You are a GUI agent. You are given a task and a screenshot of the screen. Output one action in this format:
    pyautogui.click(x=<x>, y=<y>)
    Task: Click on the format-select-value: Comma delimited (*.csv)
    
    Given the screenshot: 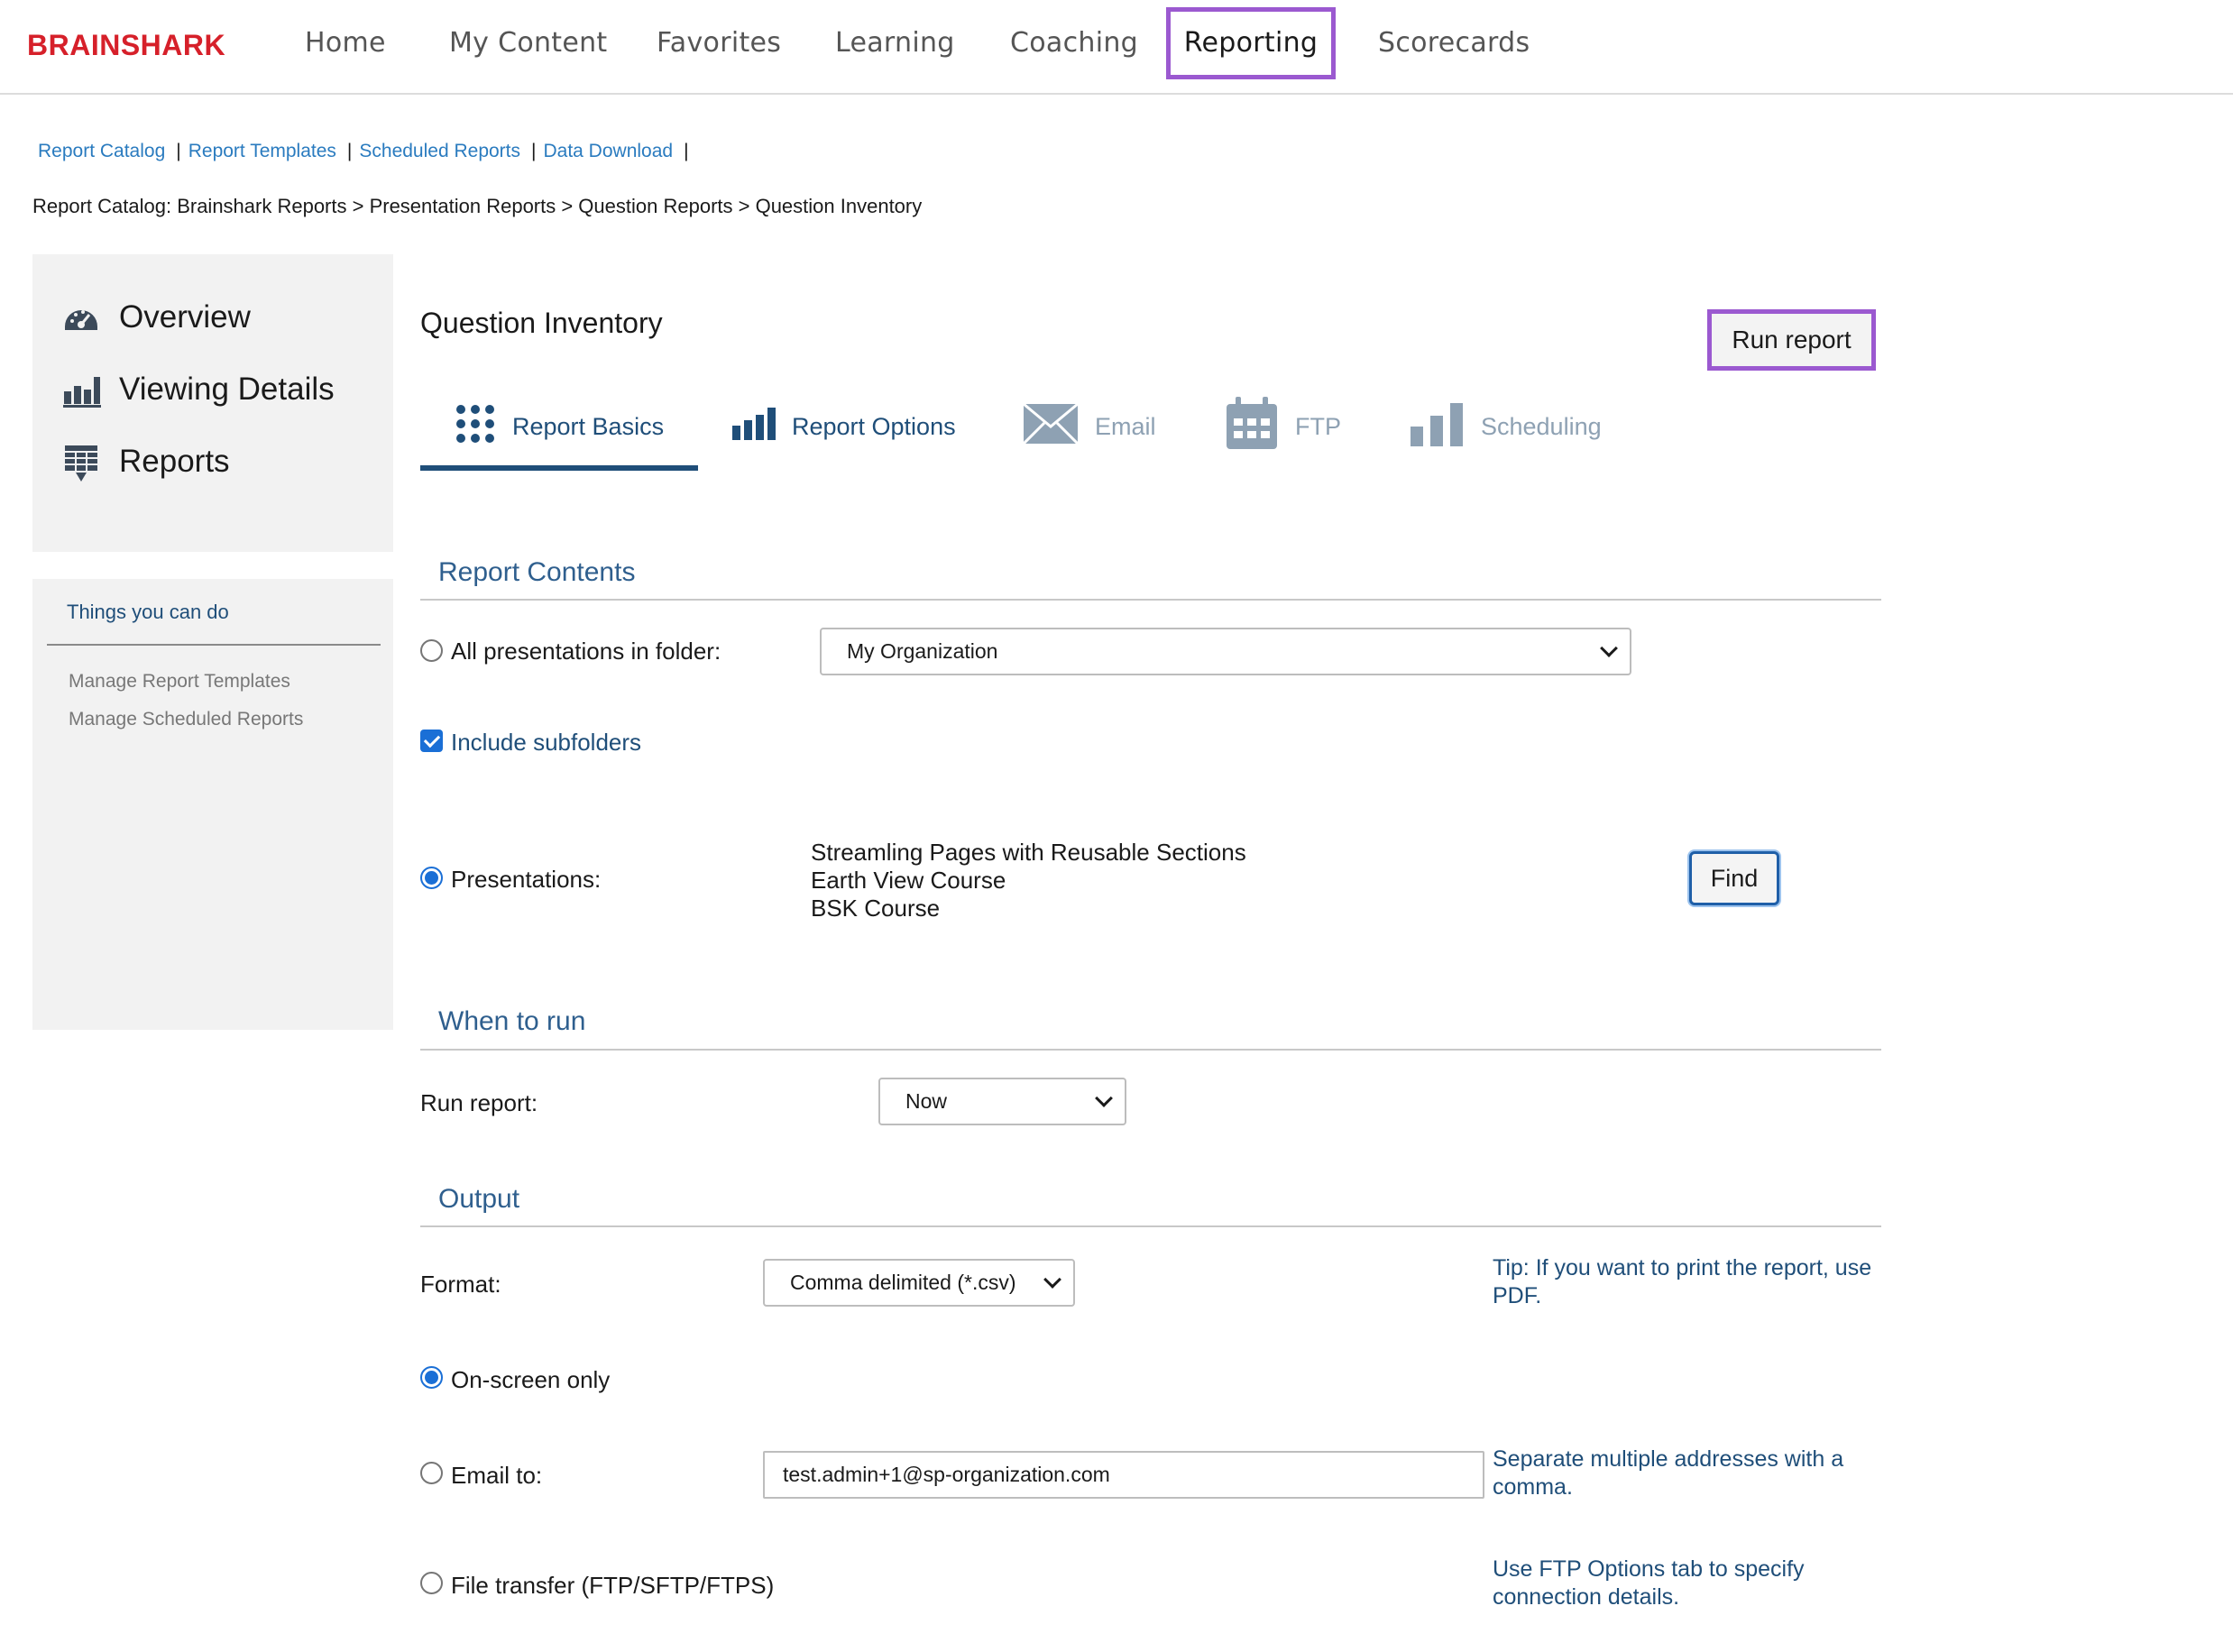 What is the action you would take?
    pyautogui.click(x=903, y=1283)
    